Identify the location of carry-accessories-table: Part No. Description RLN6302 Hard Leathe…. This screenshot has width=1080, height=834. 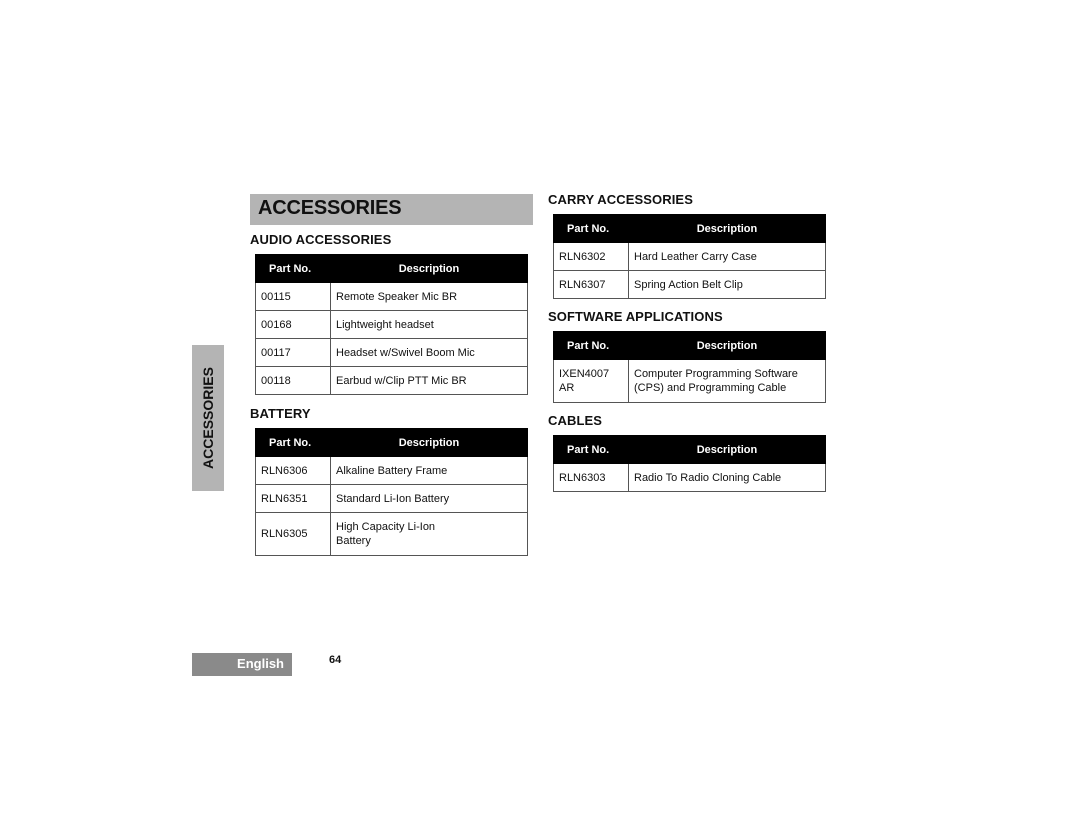
(689, 256).